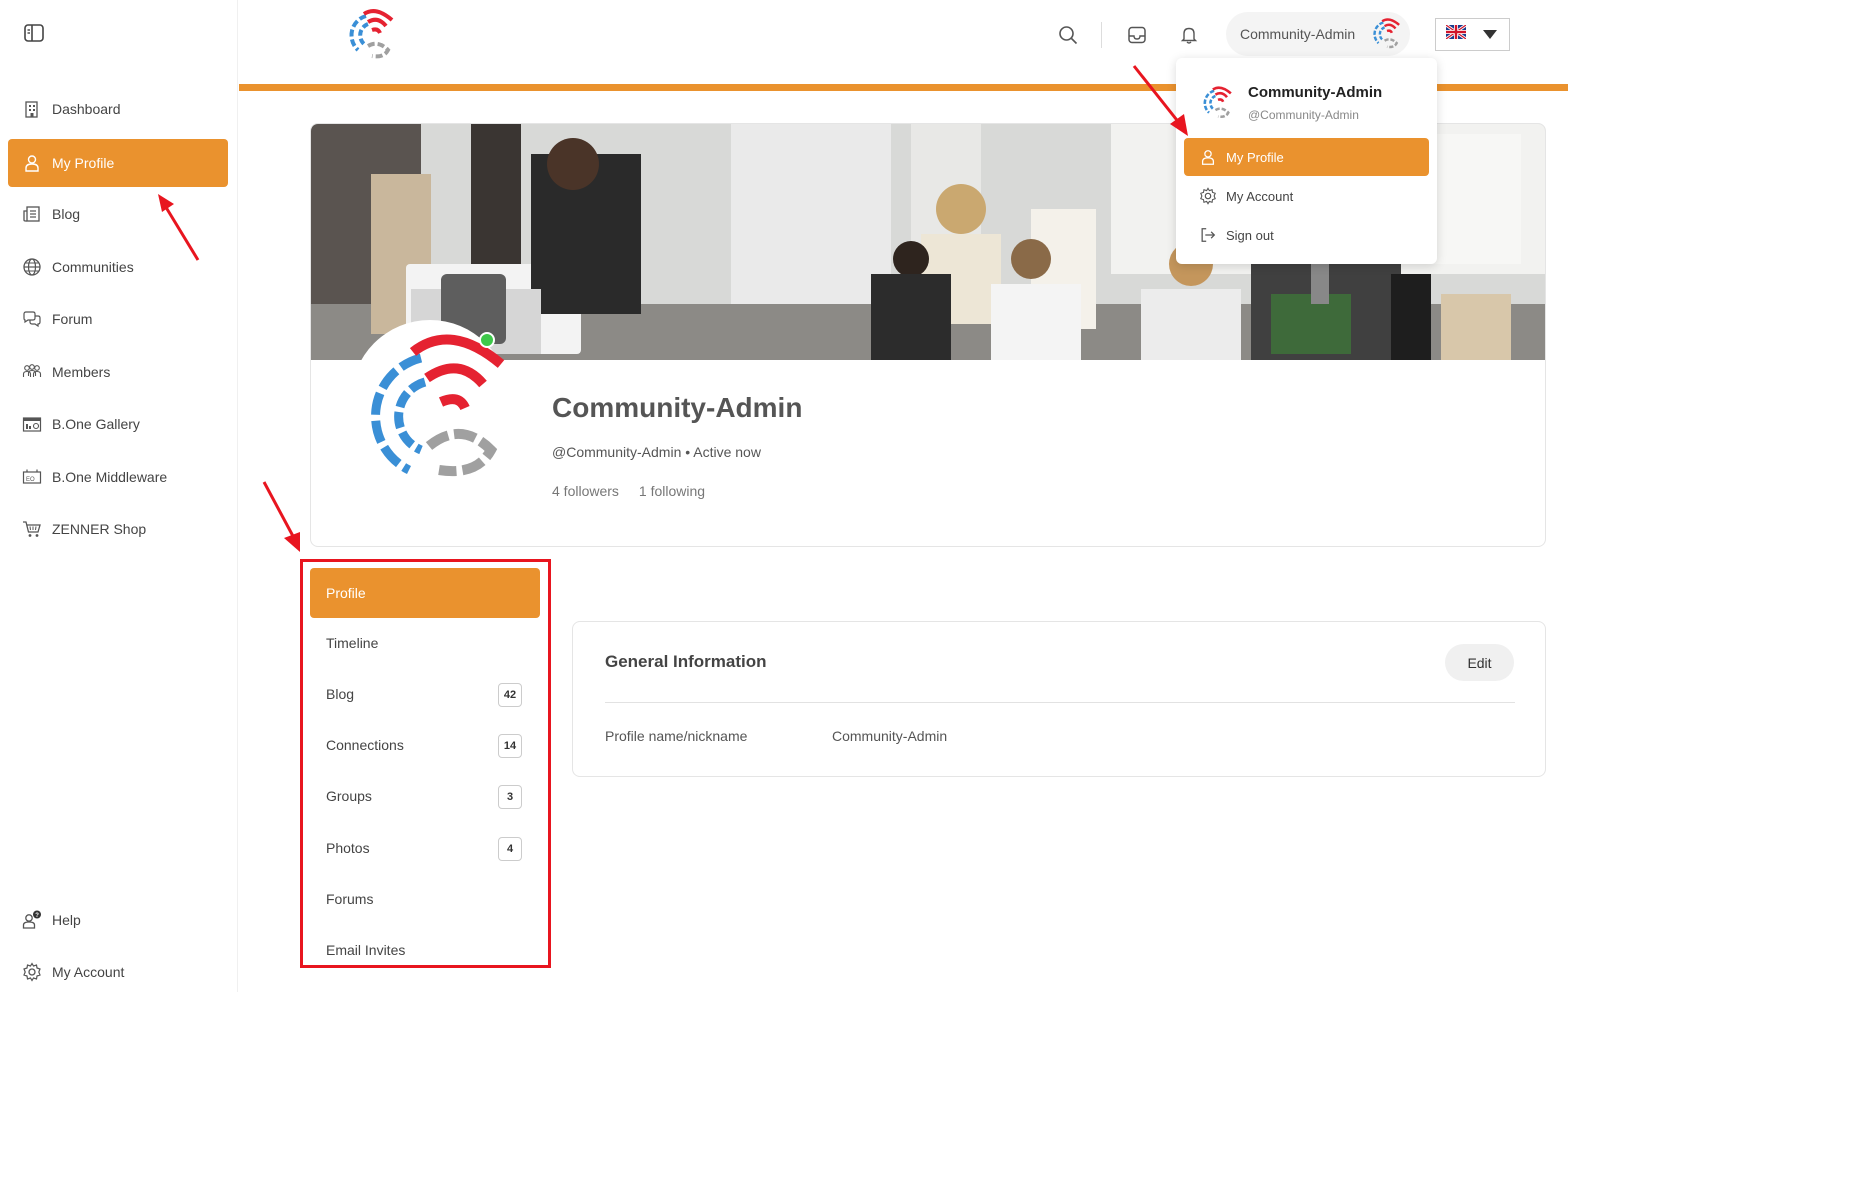 The width and height of the screenshot is (1872, 1184). Describe the element at coordinates (1208, 235) in the screenshot. I see `sign-out-icon` at that location.